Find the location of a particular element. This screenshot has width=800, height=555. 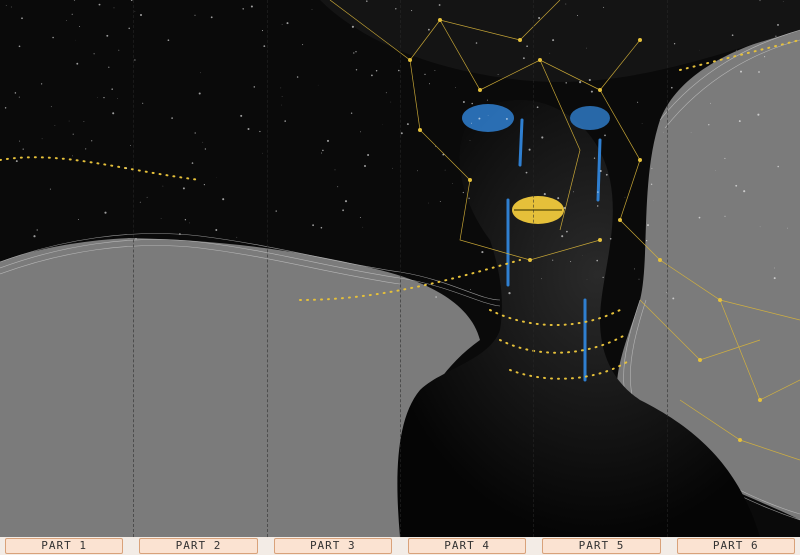

part-tab-4: PART 4 is located at coordinates (467, 546).